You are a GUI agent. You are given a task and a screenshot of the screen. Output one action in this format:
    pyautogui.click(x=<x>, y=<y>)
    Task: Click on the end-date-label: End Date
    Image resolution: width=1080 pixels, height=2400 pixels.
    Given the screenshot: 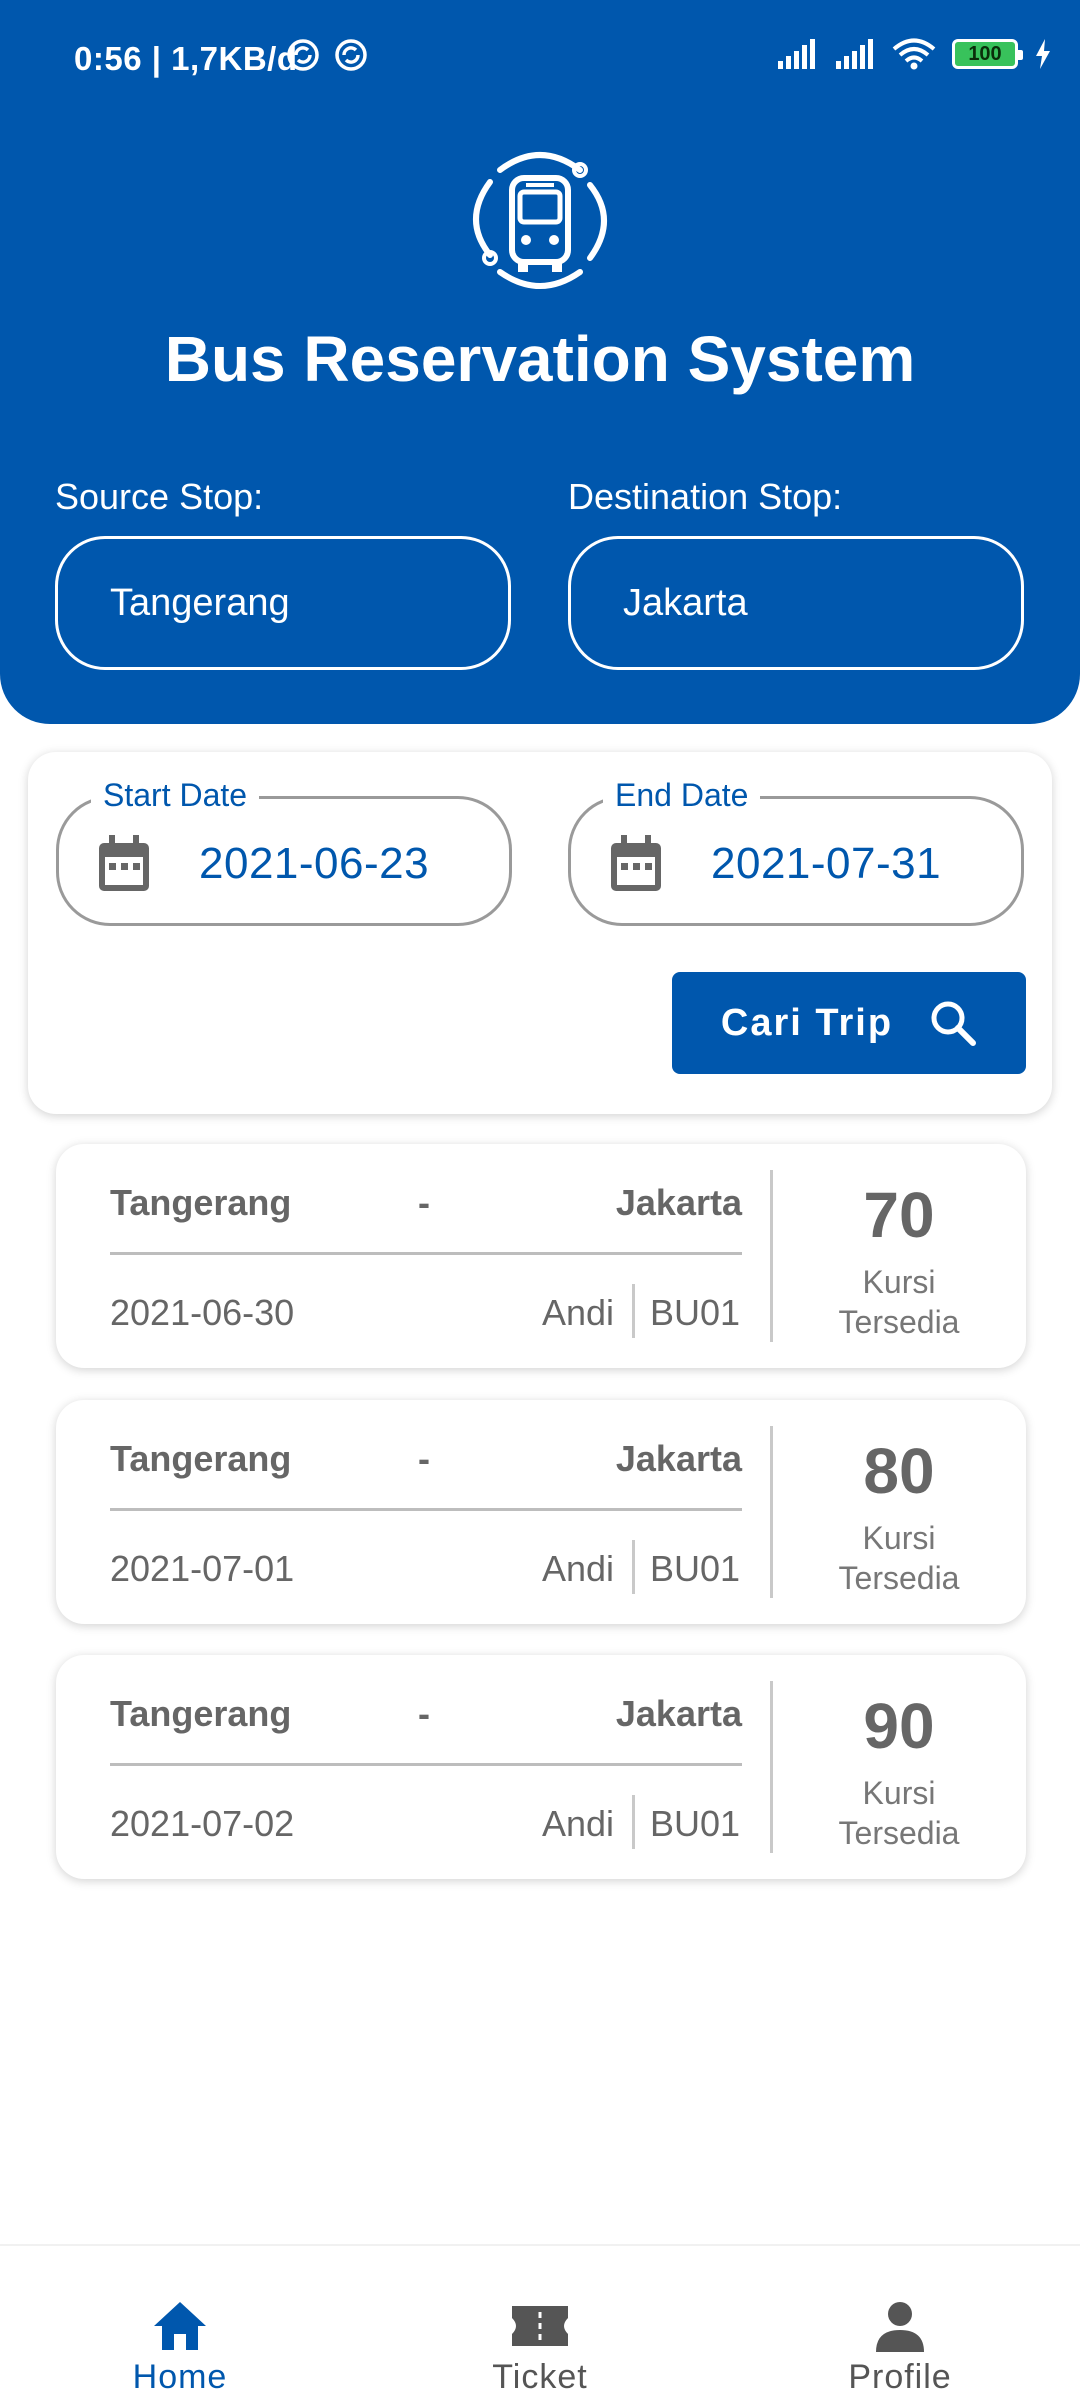 What is the action you would take?
    pyautogui.click(x=682, y=795)
    